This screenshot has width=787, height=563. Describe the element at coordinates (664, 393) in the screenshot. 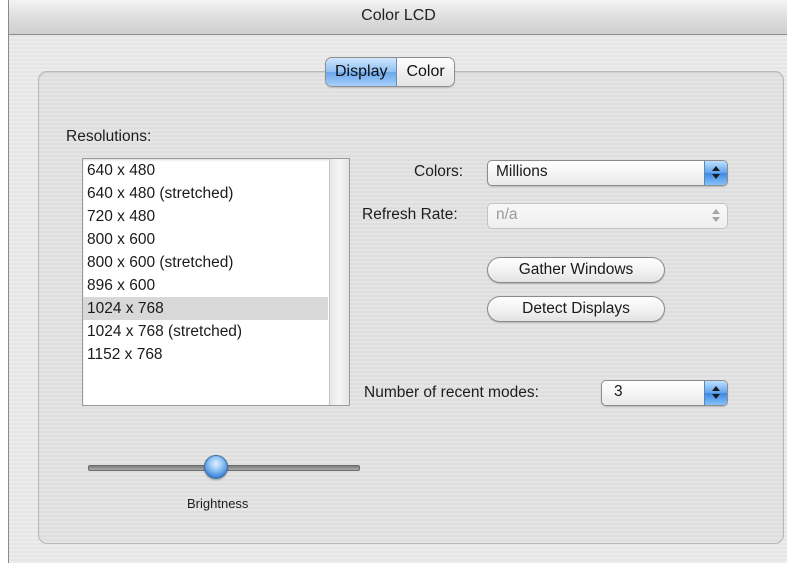

I see `recent-modes-popup: 3` at that location.